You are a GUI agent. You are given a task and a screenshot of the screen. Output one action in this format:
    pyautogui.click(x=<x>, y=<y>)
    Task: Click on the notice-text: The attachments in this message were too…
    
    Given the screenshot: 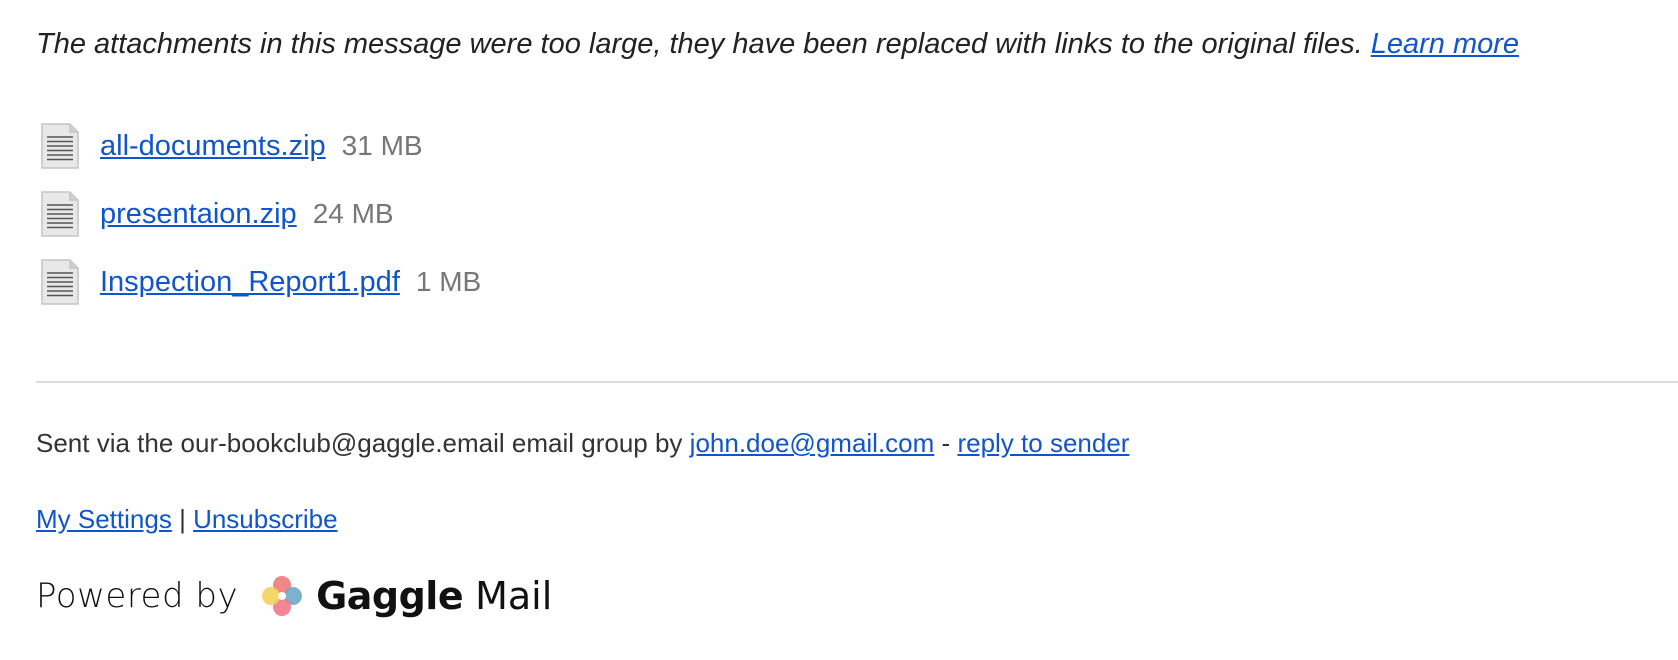 What is the action you would take?
    pyautogui.click(x=699, y=44)
    